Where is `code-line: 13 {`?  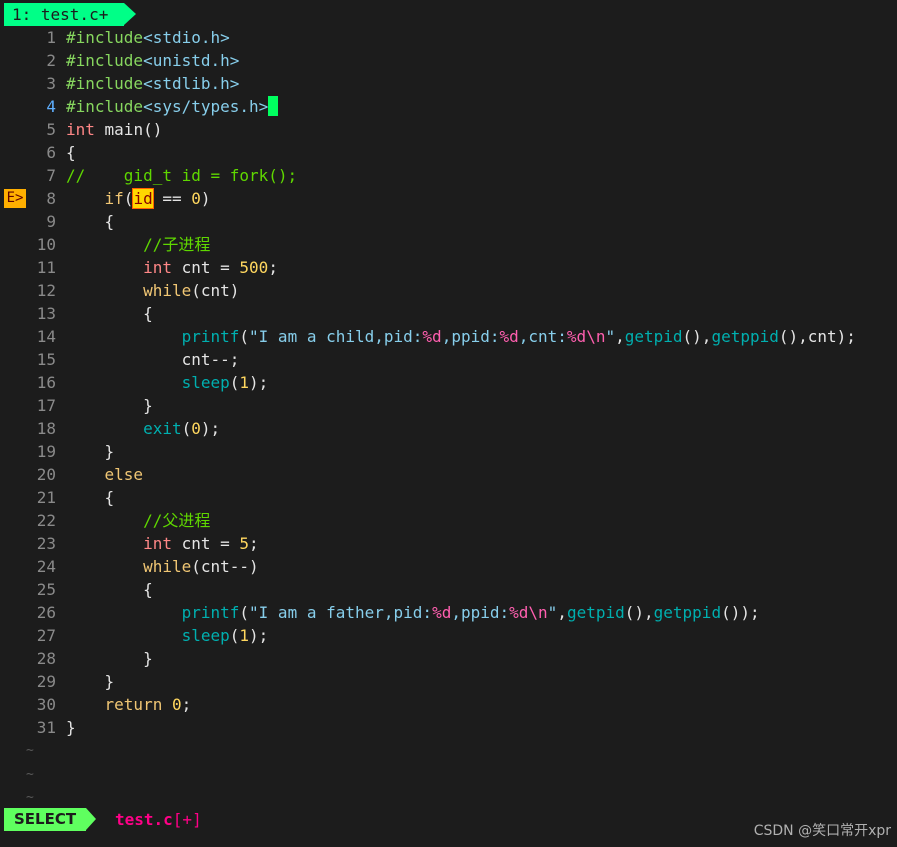
code-line: 13 { is located at coordinates (450, 313).